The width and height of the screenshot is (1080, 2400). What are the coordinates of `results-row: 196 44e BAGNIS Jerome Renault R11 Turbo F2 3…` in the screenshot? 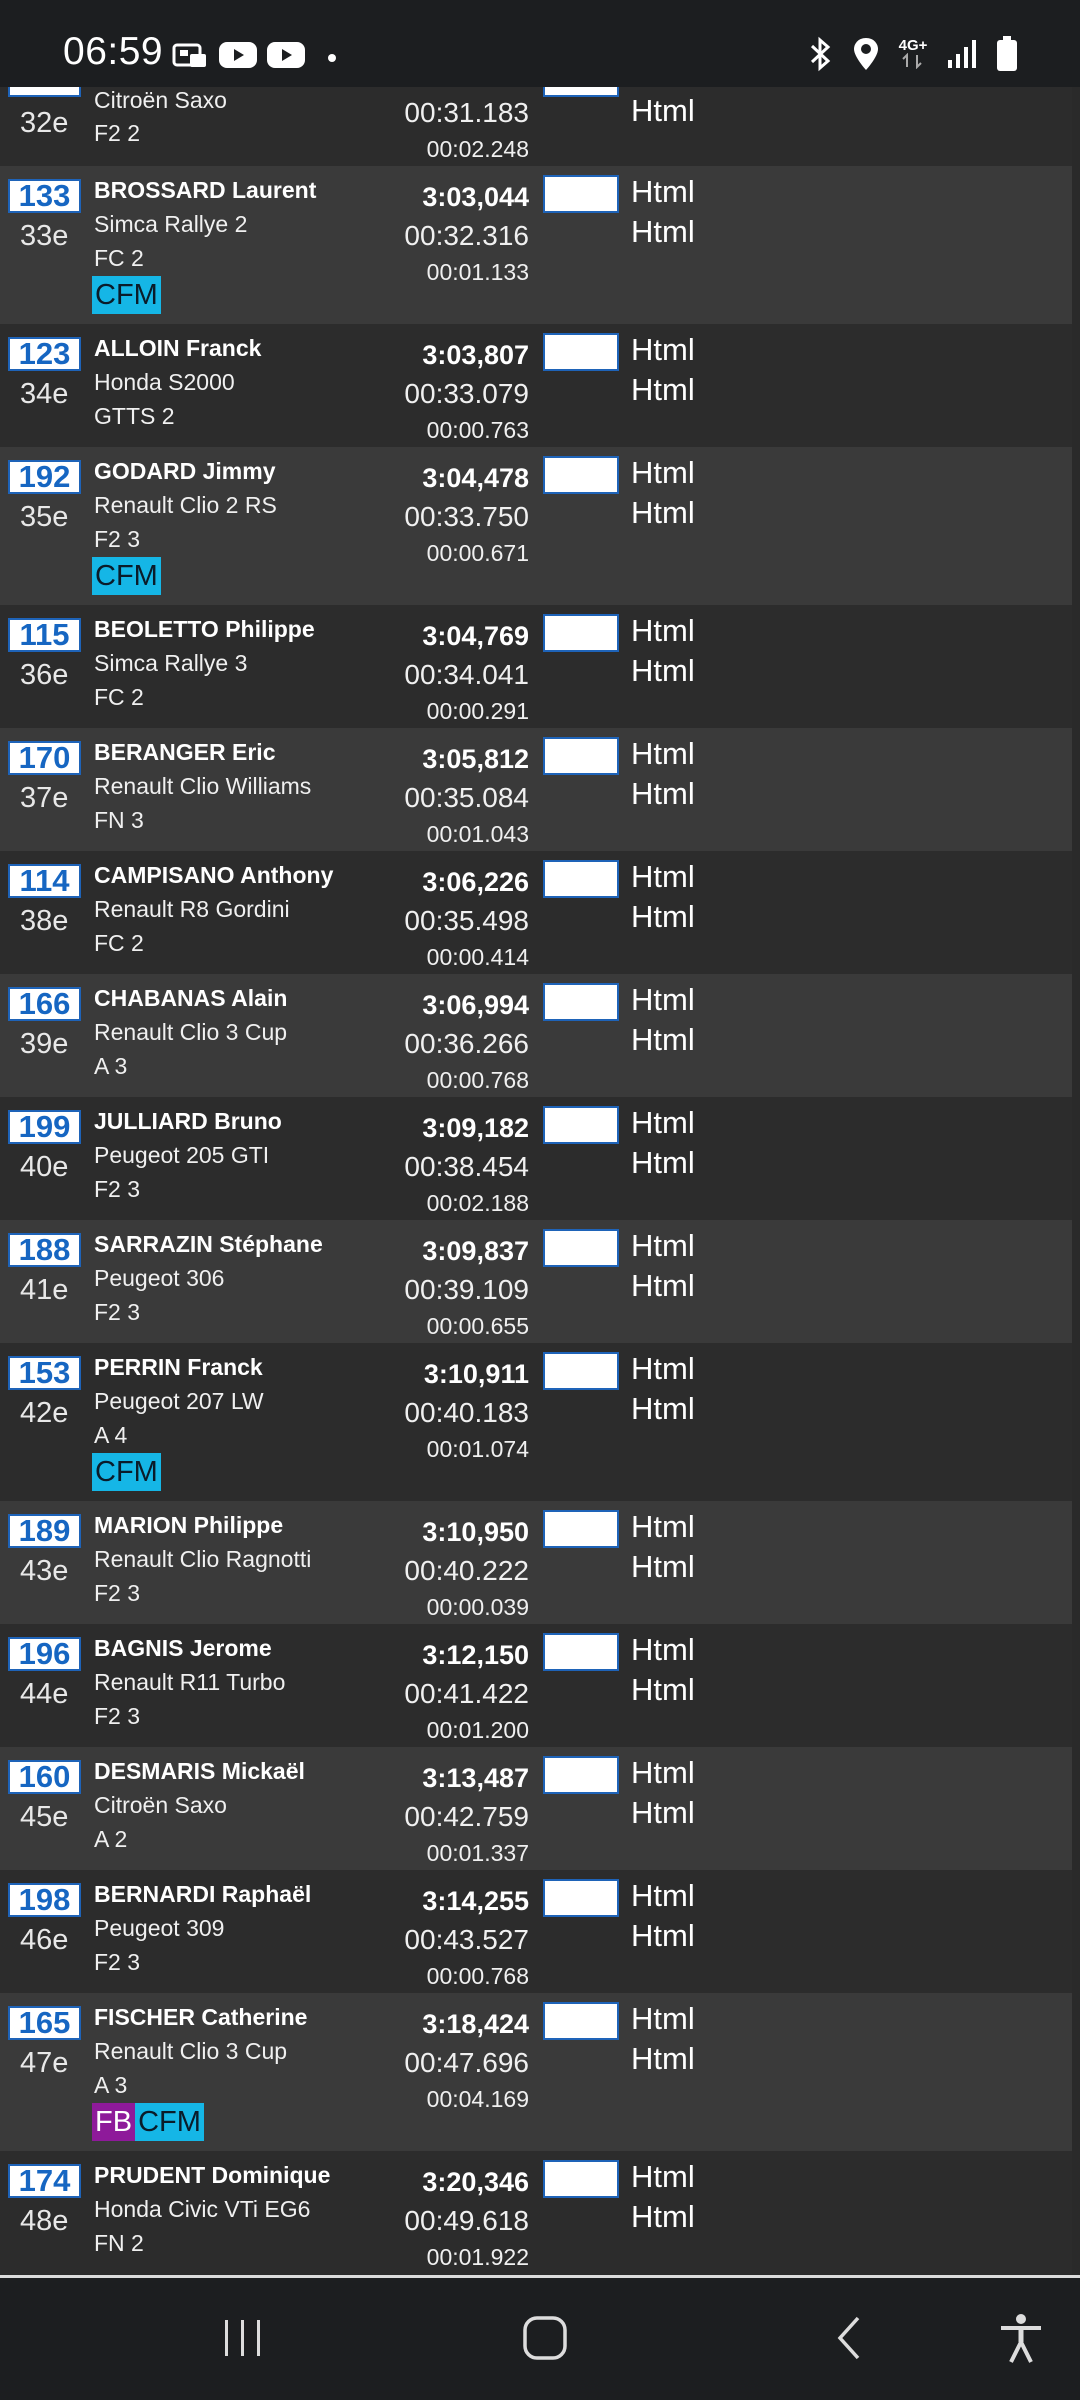 It's located at (536, 1685).